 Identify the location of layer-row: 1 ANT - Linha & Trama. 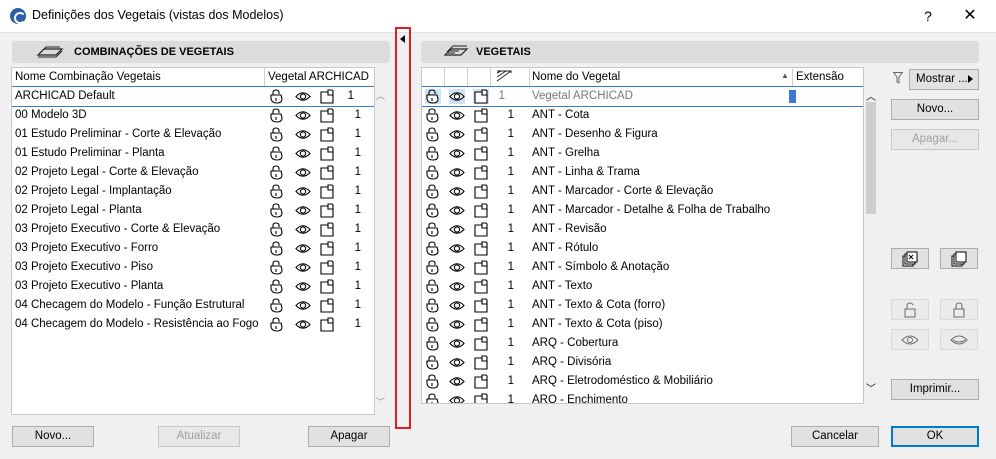
(642, 172).